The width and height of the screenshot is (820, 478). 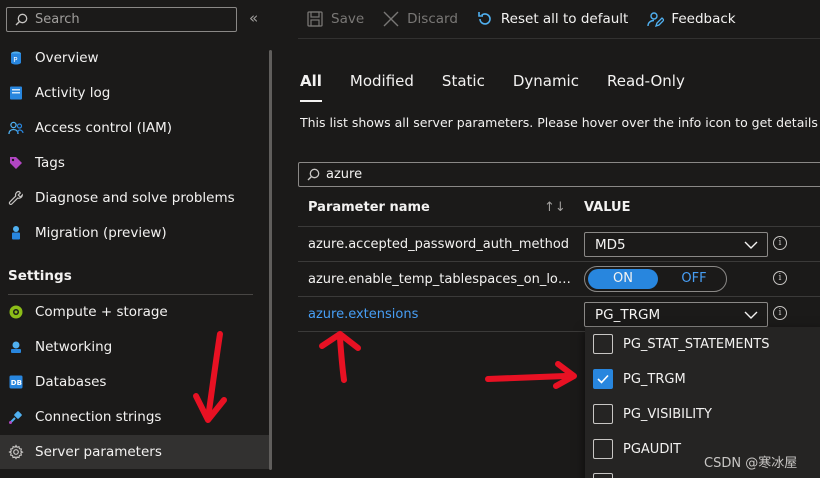 I want to click on sidebar-item-label: Overview, so click(x=67, y=58).